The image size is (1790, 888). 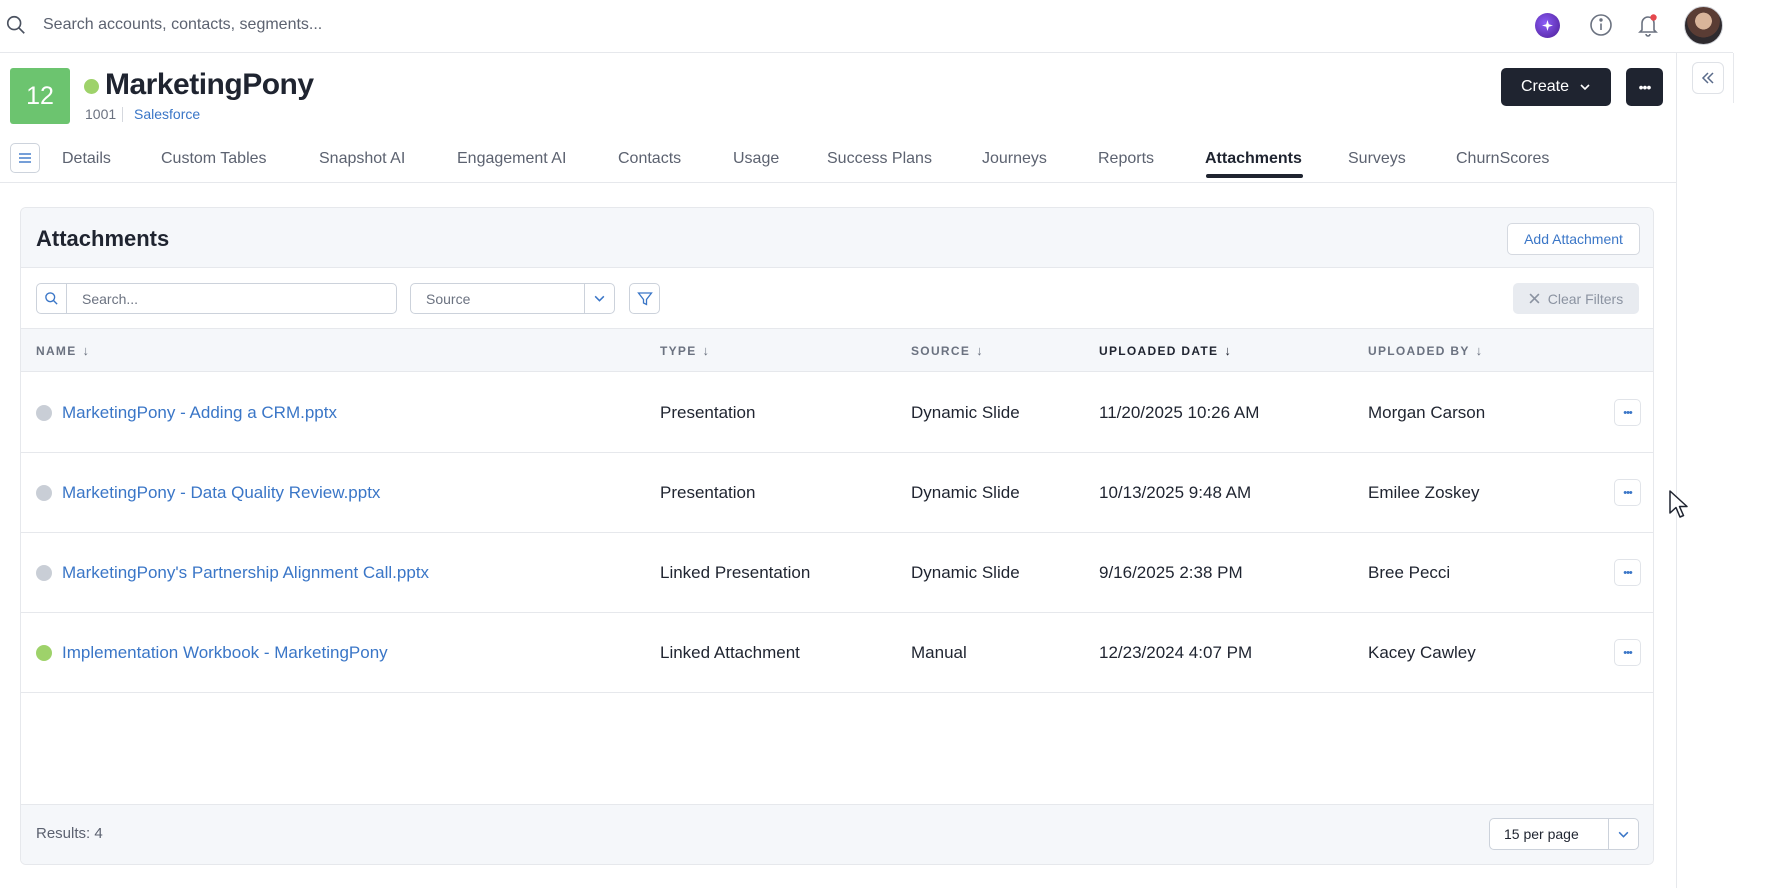 I want to click on account-id: 1001, so click(x=101, y=114).